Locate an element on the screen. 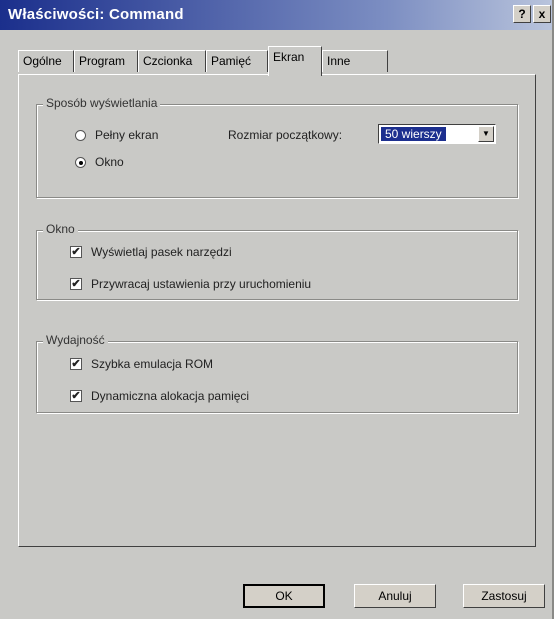  chevron-down-icon: ▼ is located at coordinates (486, 134).